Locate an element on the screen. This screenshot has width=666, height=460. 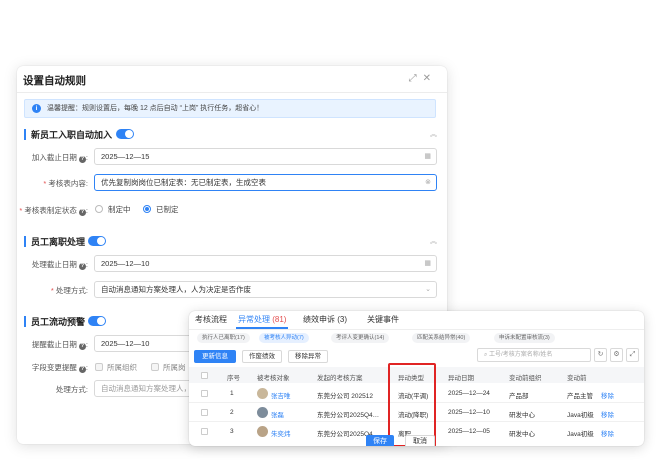
employee-link: 张磊 is located at coordinates (277, 414).